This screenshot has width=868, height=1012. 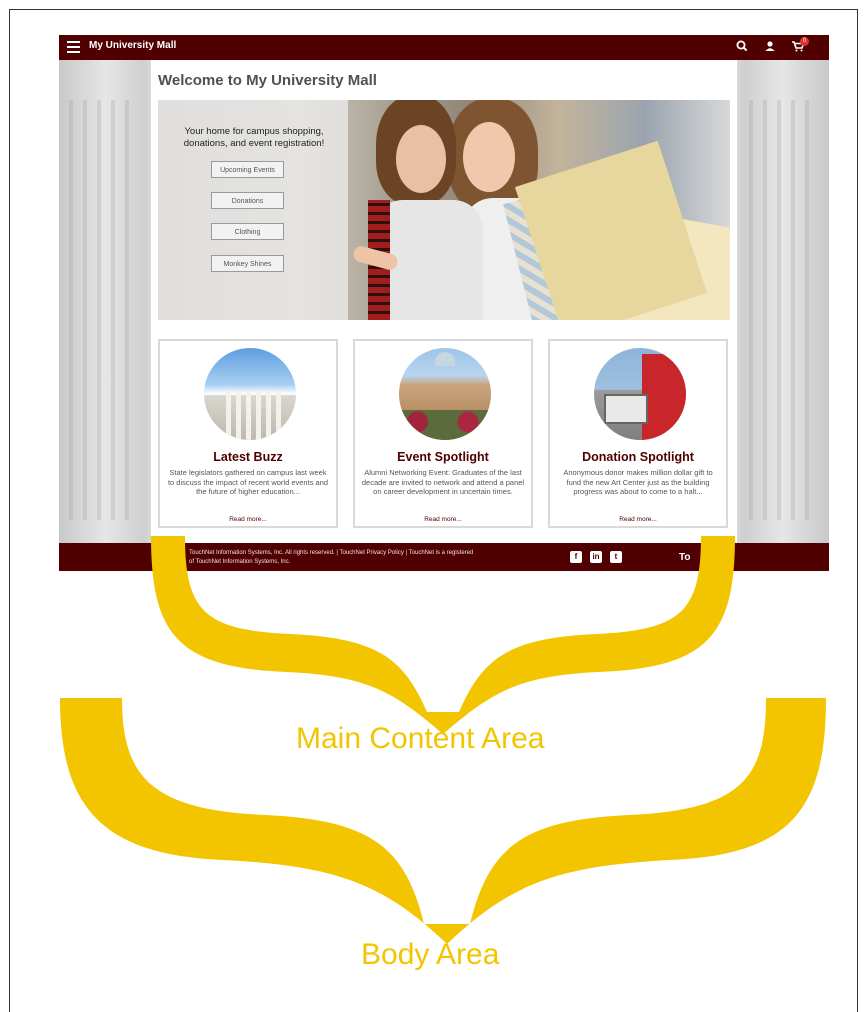 I want to click on main-content-area-label: Main Content Area, so click(x=420, y=738).